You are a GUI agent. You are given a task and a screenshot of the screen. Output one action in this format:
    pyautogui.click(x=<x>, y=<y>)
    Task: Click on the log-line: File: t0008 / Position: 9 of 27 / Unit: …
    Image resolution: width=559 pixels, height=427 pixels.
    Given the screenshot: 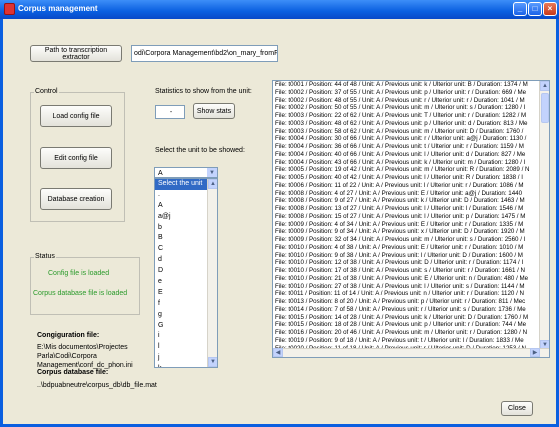 What is the action you would take?
    pyautogui.click(x=400, y=201)
    